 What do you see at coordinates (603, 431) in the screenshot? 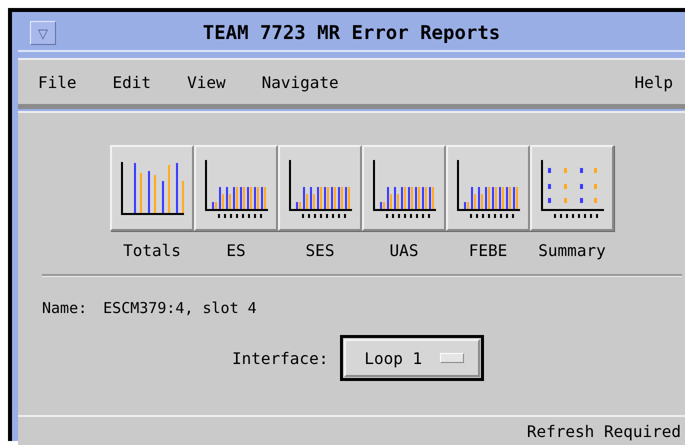
I see `status-text: Refresh Required` at bounding box center [603, 431].